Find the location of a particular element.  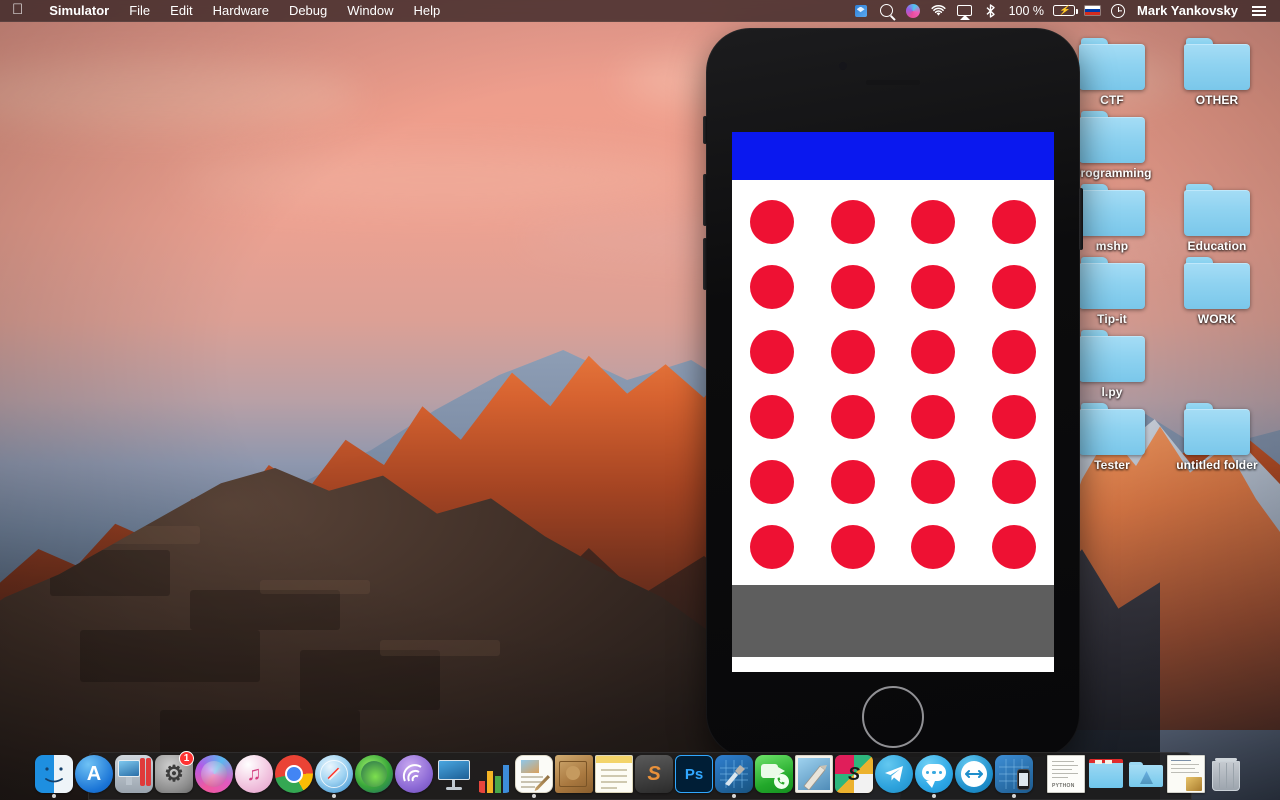

time-machine-icon is located at coordinates (1118, 11).